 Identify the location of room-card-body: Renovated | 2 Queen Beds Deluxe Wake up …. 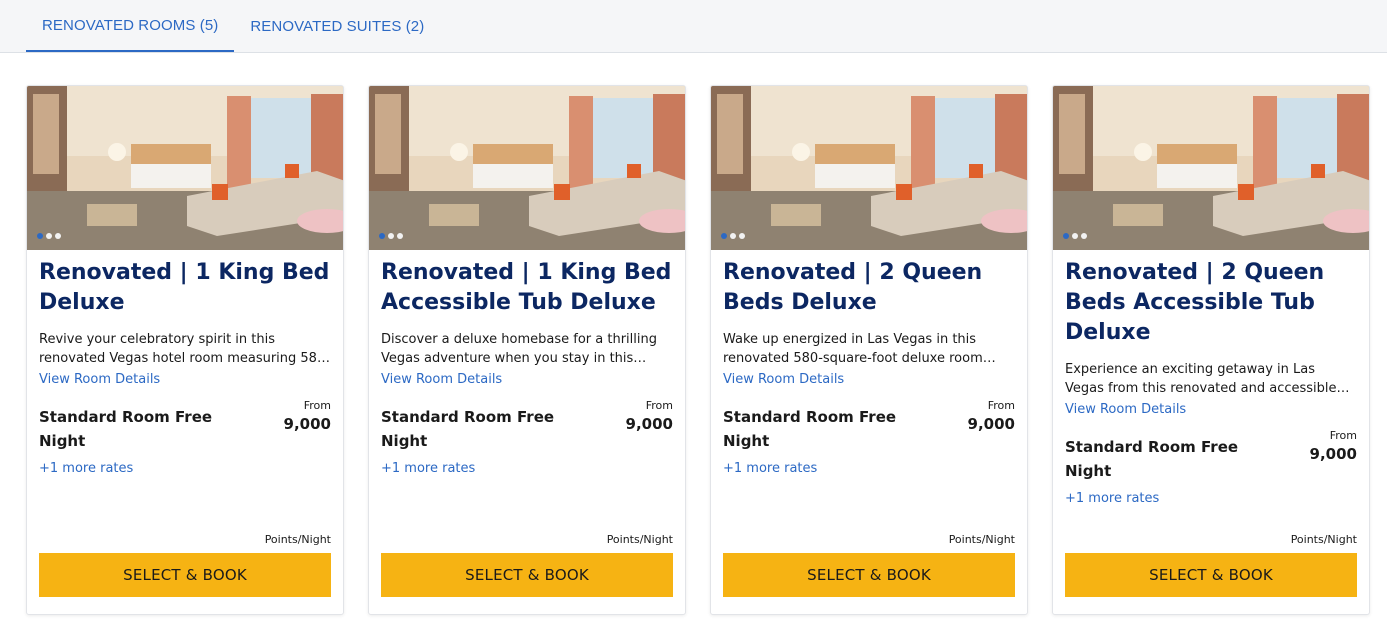
(869, 432).